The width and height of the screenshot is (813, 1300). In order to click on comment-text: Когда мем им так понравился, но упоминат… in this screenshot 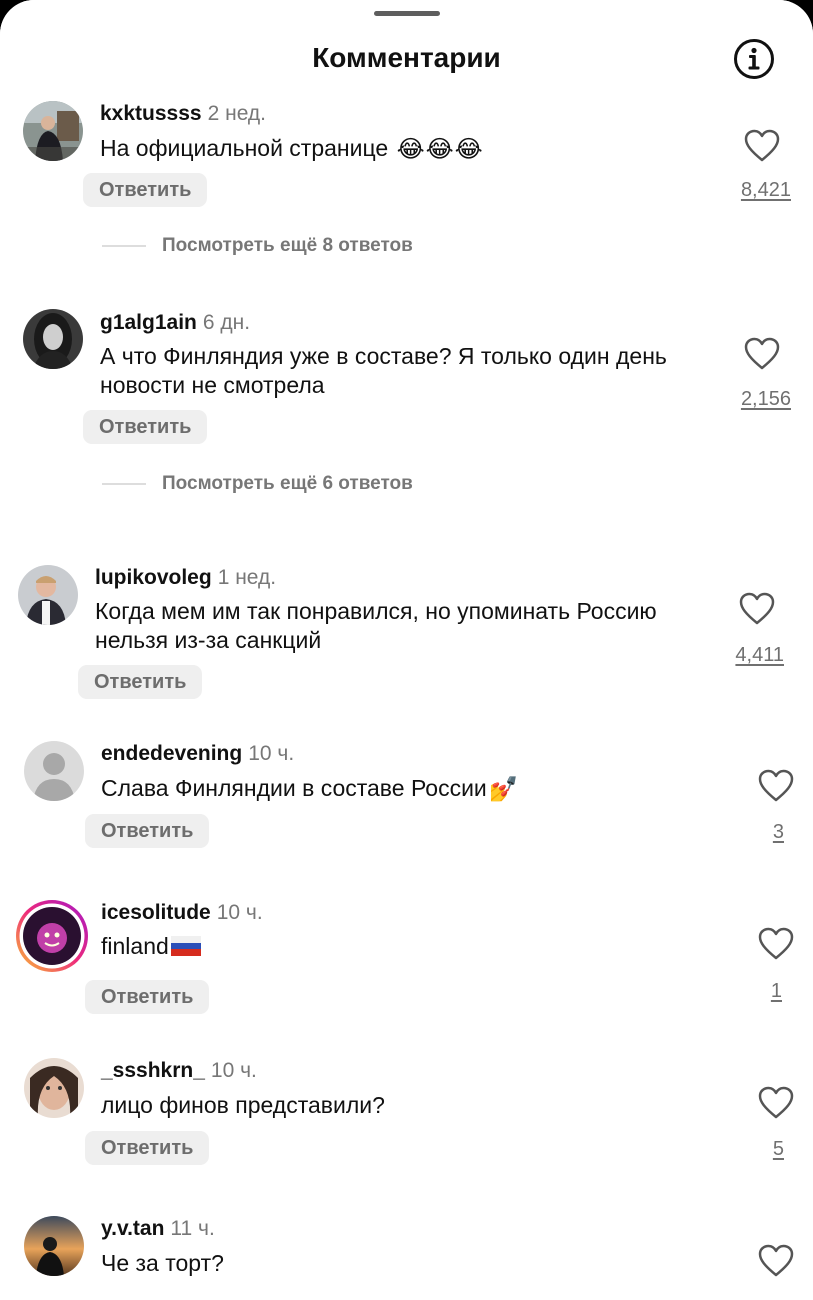, I will do `click(376, 625)`.